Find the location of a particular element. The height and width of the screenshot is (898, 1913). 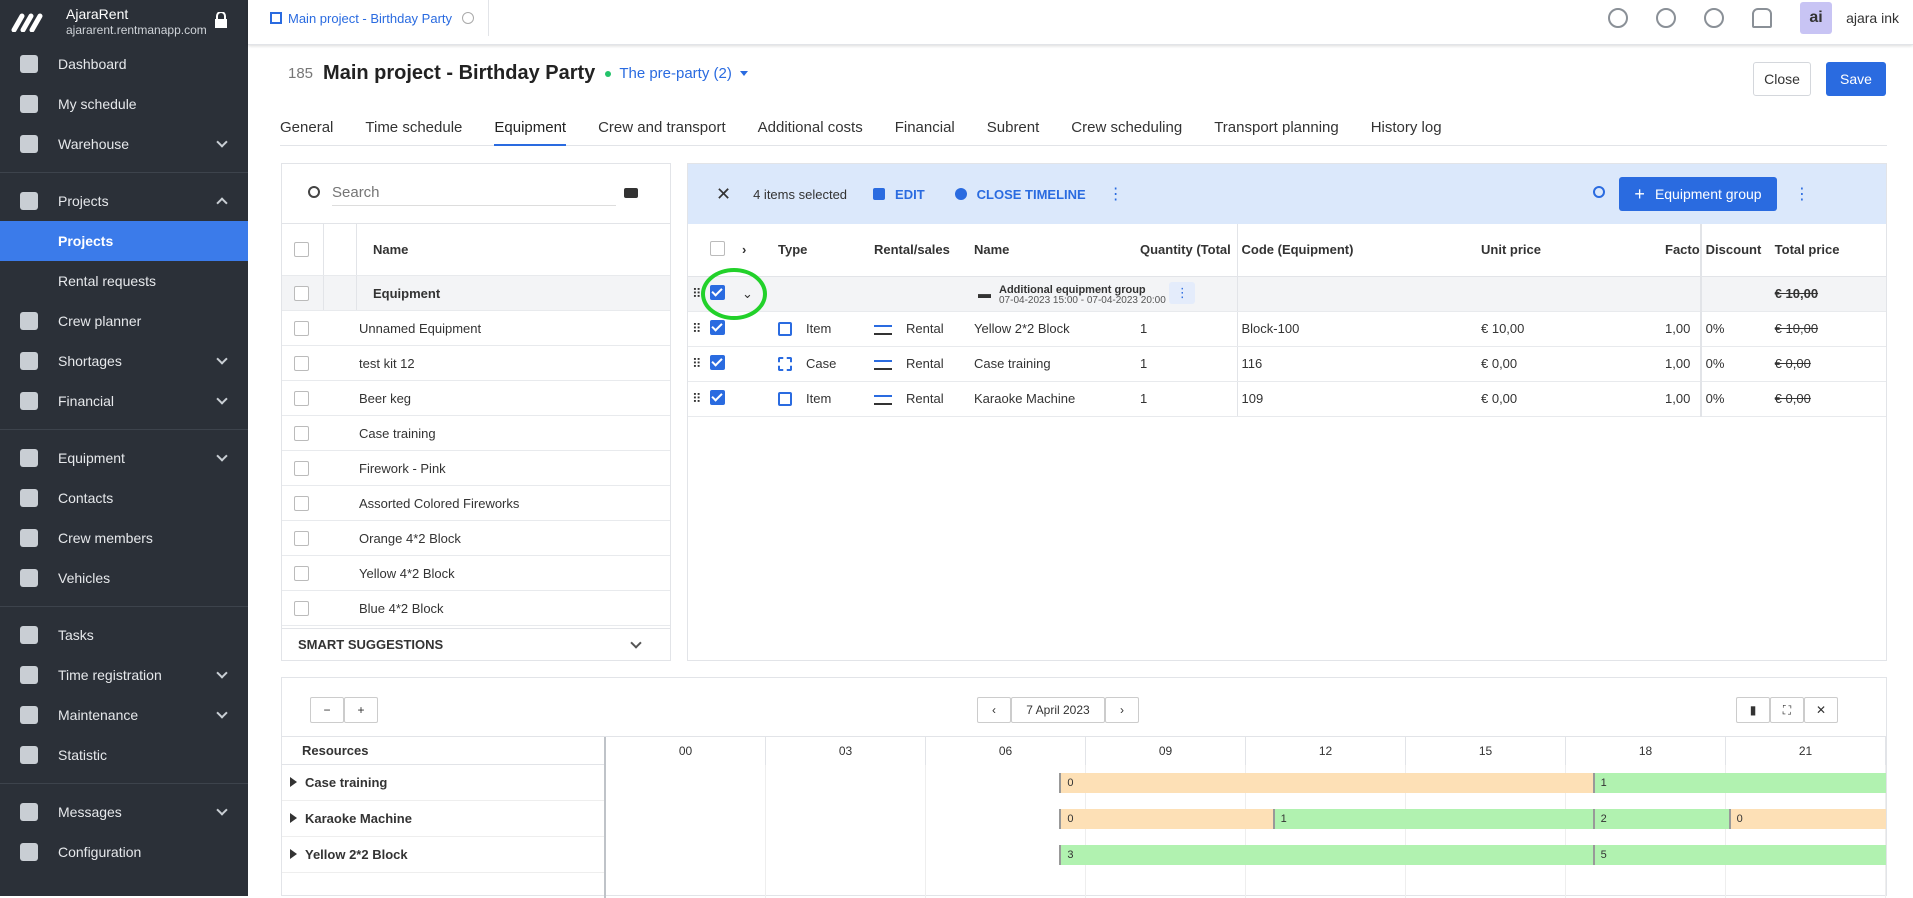

tab-crew-and-transport: Crew and transport is located at coordinates (662, 132).